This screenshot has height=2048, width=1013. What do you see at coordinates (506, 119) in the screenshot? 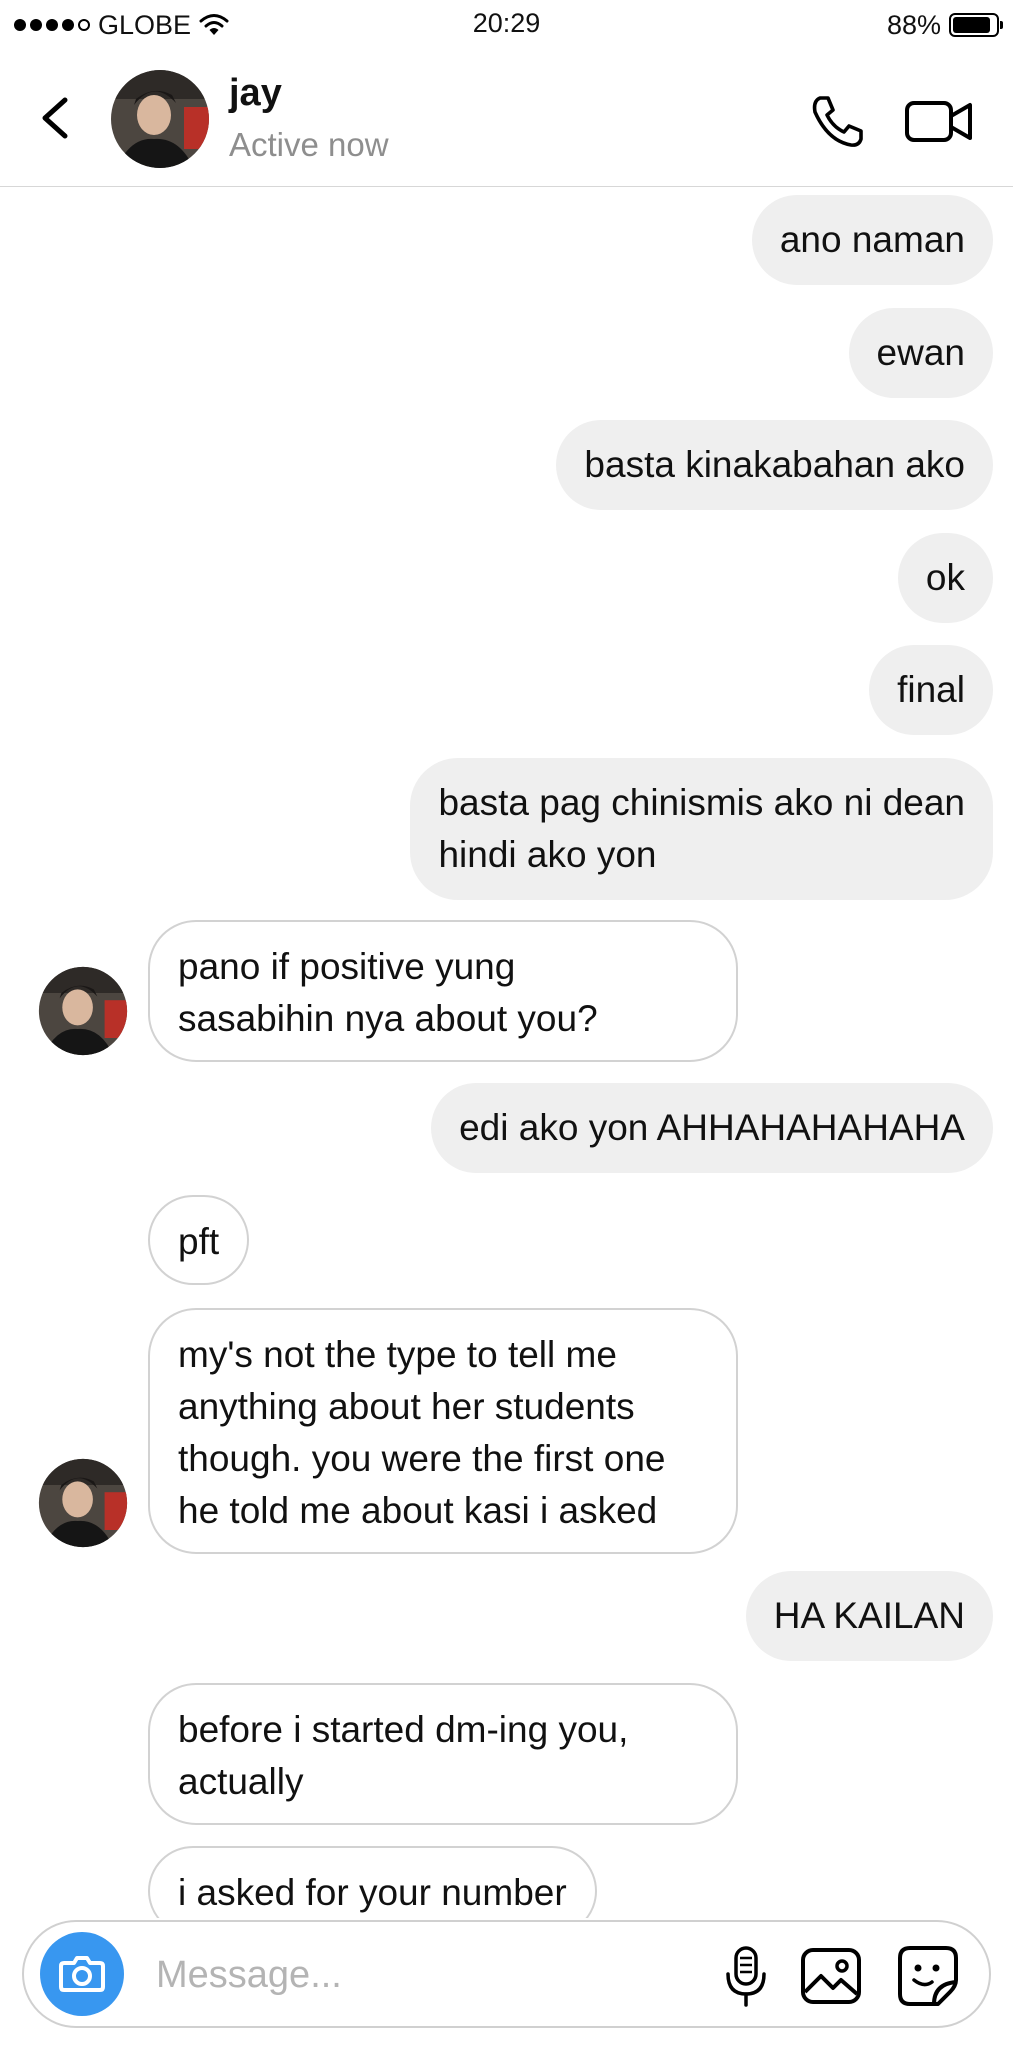
I see `chat-header: jay Active now` at bounding box center [506, 119].